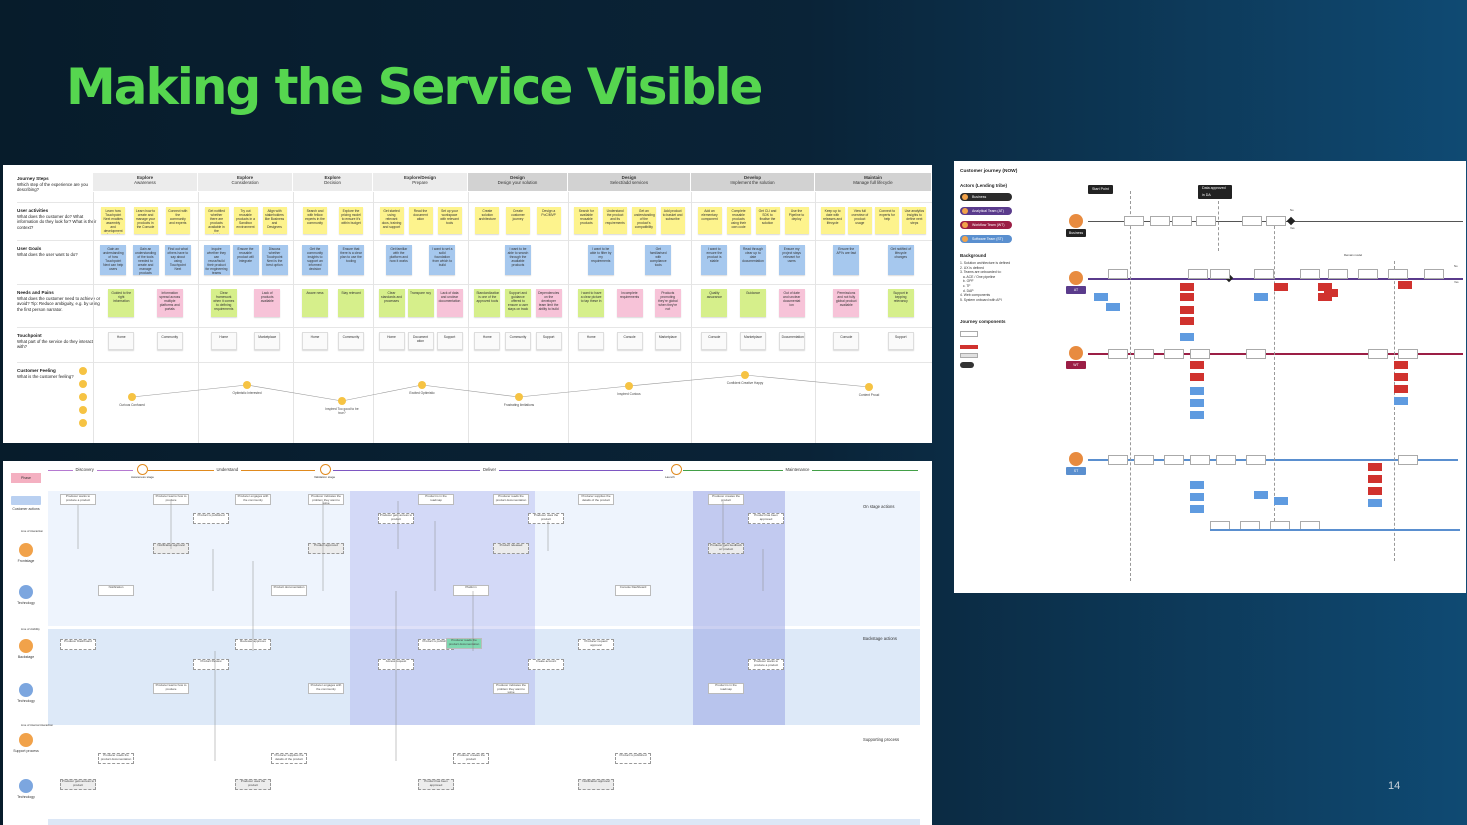  I want to click on components-heading: Journey components, so click(983, 321).